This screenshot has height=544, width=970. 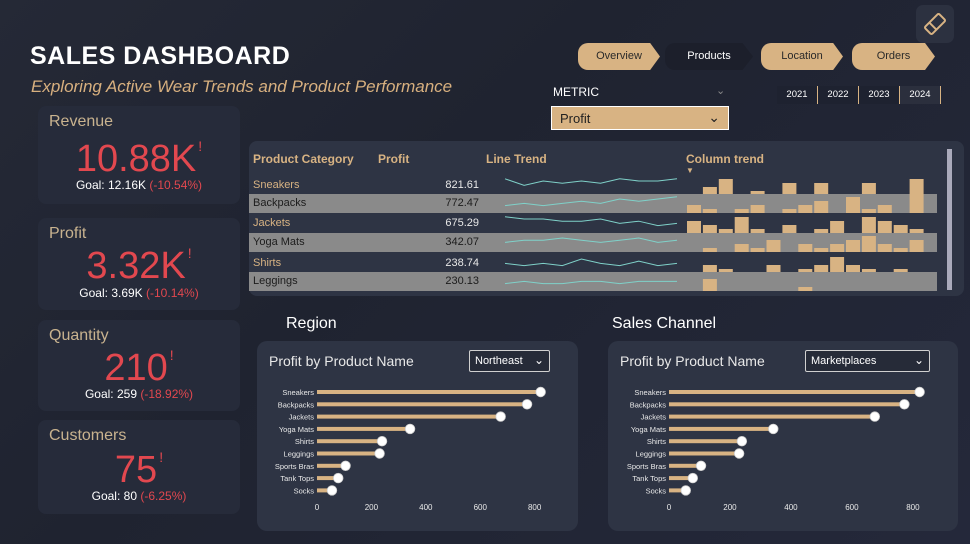 What do you see at coordinates (949, 219) in the screenshot?
I see `table-scrollbar` at bounding box center [949, 219].